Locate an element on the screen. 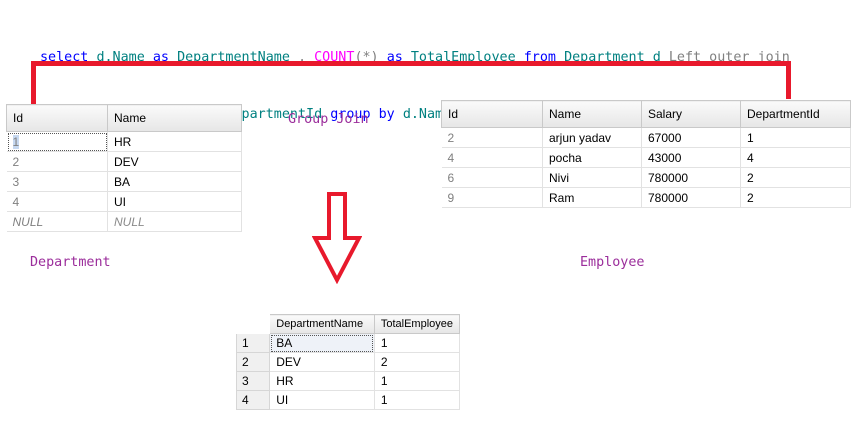  department-label: Department is located at coordinates (70, 262).